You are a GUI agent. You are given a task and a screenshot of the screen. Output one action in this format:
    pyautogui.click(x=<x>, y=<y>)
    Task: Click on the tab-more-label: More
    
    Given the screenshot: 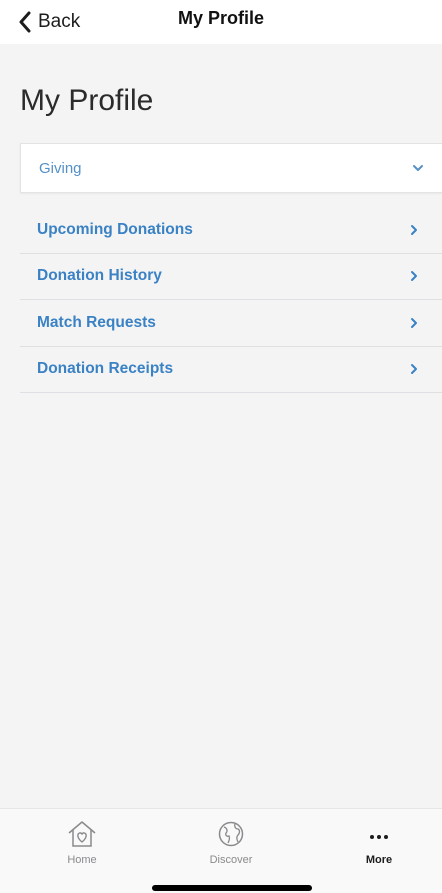 What is the action you would take?
    pyautogui.click(x=379, y=860)
    